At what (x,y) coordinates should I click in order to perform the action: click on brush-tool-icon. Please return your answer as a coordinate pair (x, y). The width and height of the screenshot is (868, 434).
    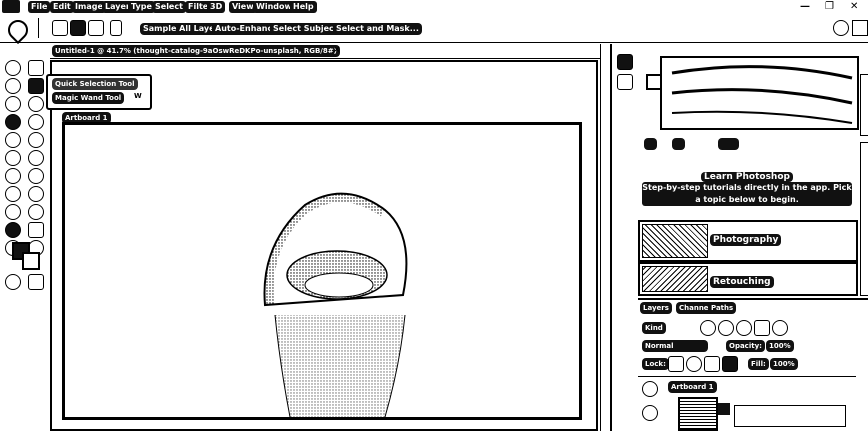
    Looking at the image, I should click on (18, 30).